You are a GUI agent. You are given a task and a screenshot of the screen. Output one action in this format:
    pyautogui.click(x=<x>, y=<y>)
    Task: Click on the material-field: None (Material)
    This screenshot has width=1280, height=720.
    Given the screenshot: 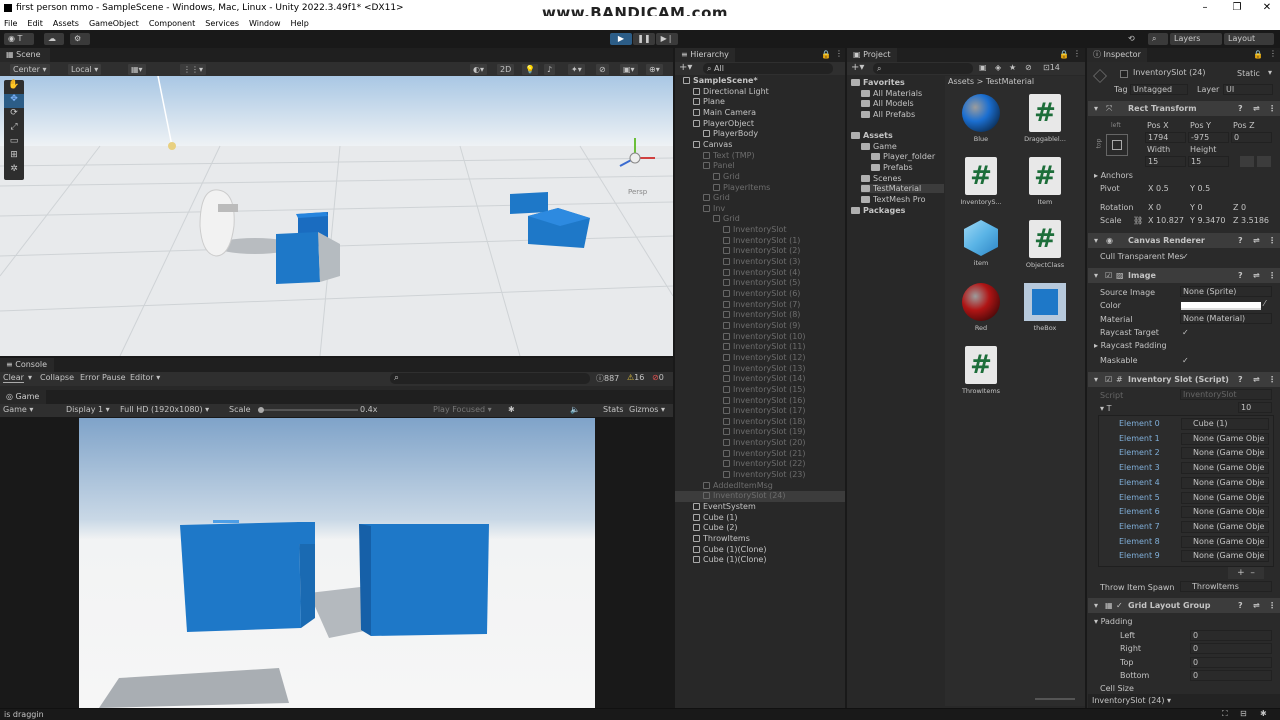 What is the action you would take?
    pyautogui.click(x=1226, y=318)
    